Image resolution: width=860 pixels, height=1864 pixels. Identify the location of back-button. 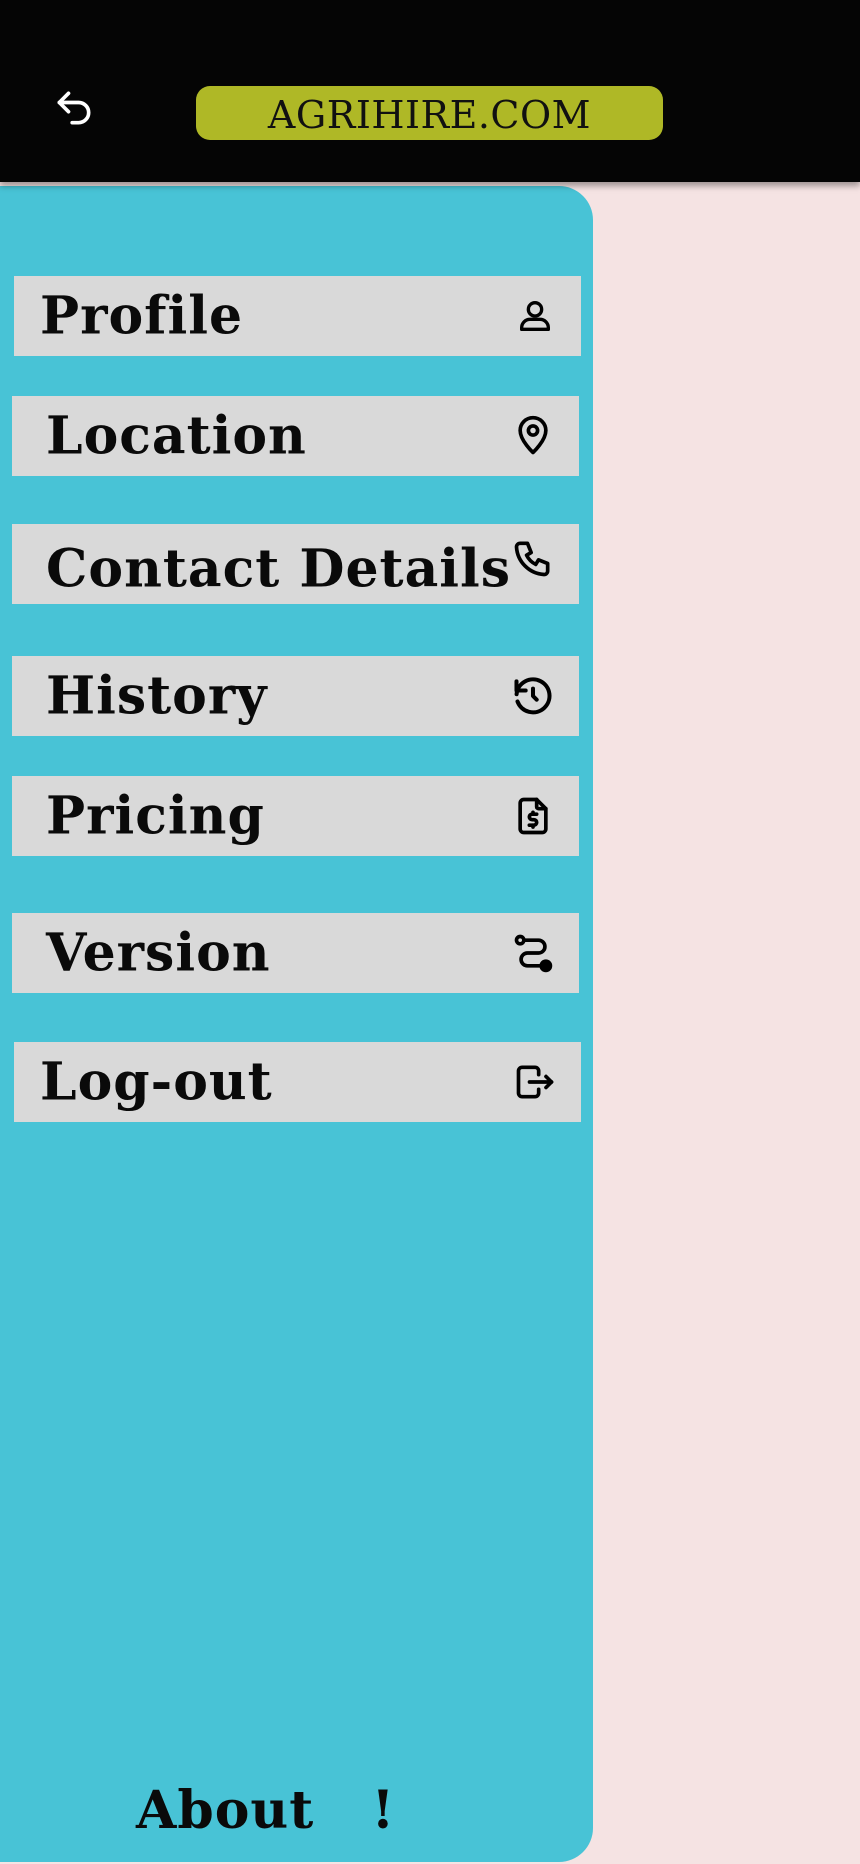
(74, 108).